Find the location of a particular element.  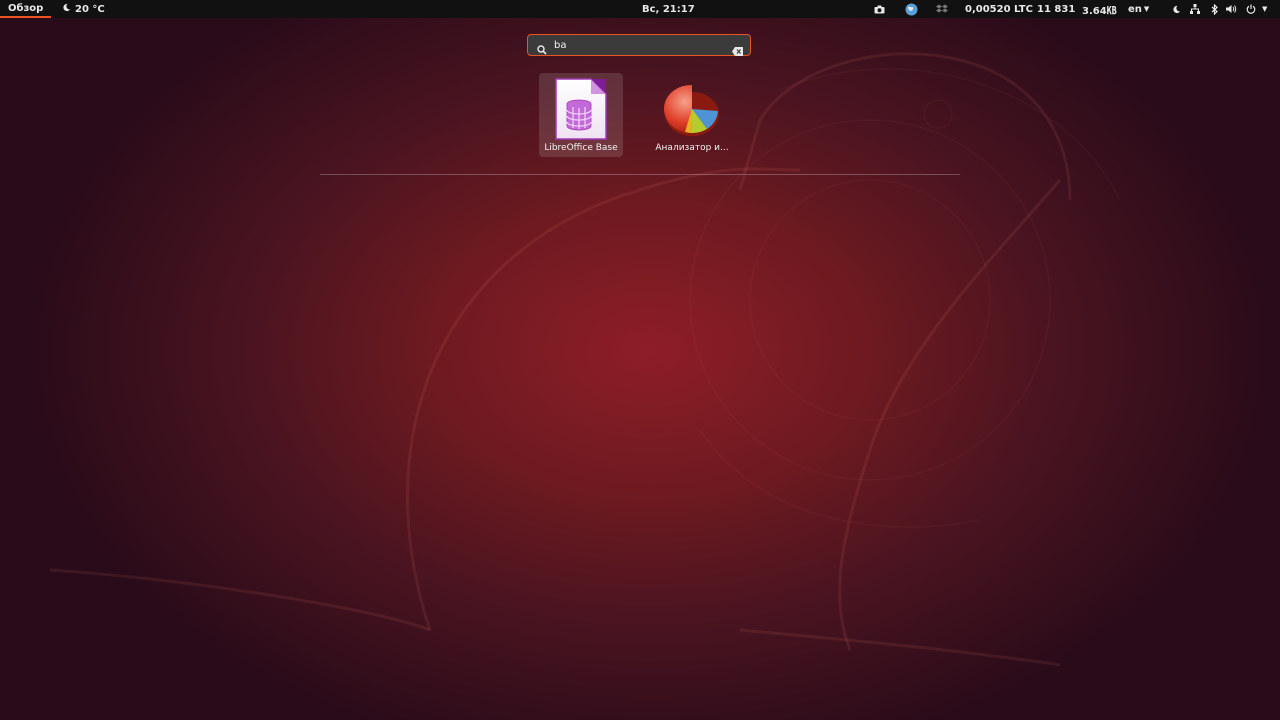

weather-indicator: 20 °C is located at coordinates (83, 9).